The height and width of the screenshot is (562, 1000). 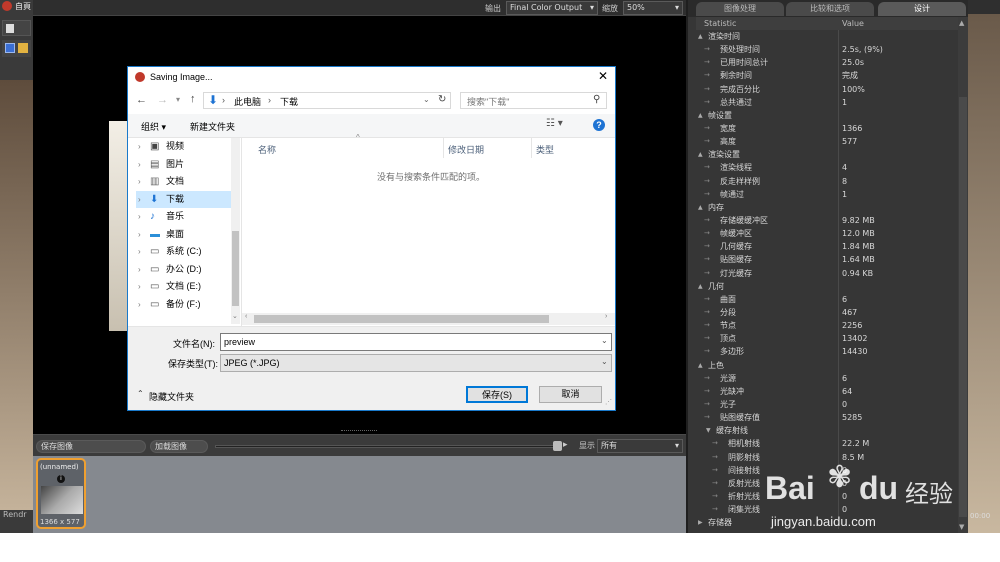 I want to click on filename-input: preview ⌄, so click(x=416, y=342).